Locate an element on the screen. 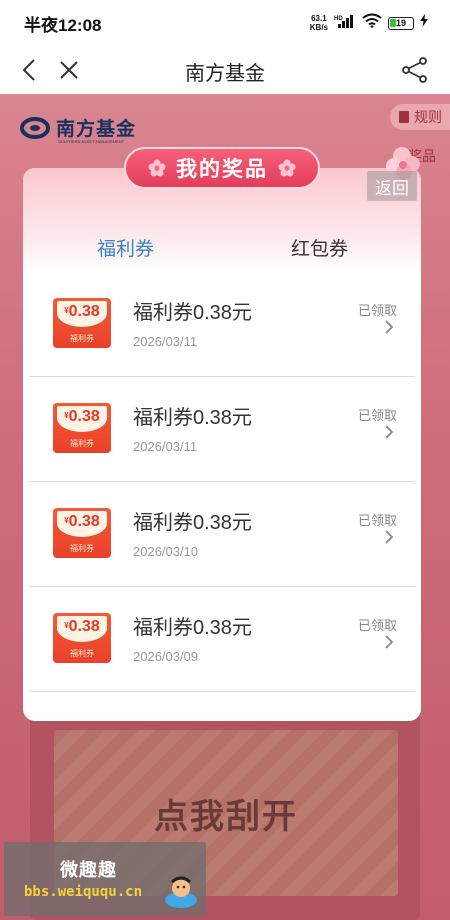 This screenshot has width=450, height=920. modal-title-ribbon: 我的奖品 is located at coordinates (222, 168).